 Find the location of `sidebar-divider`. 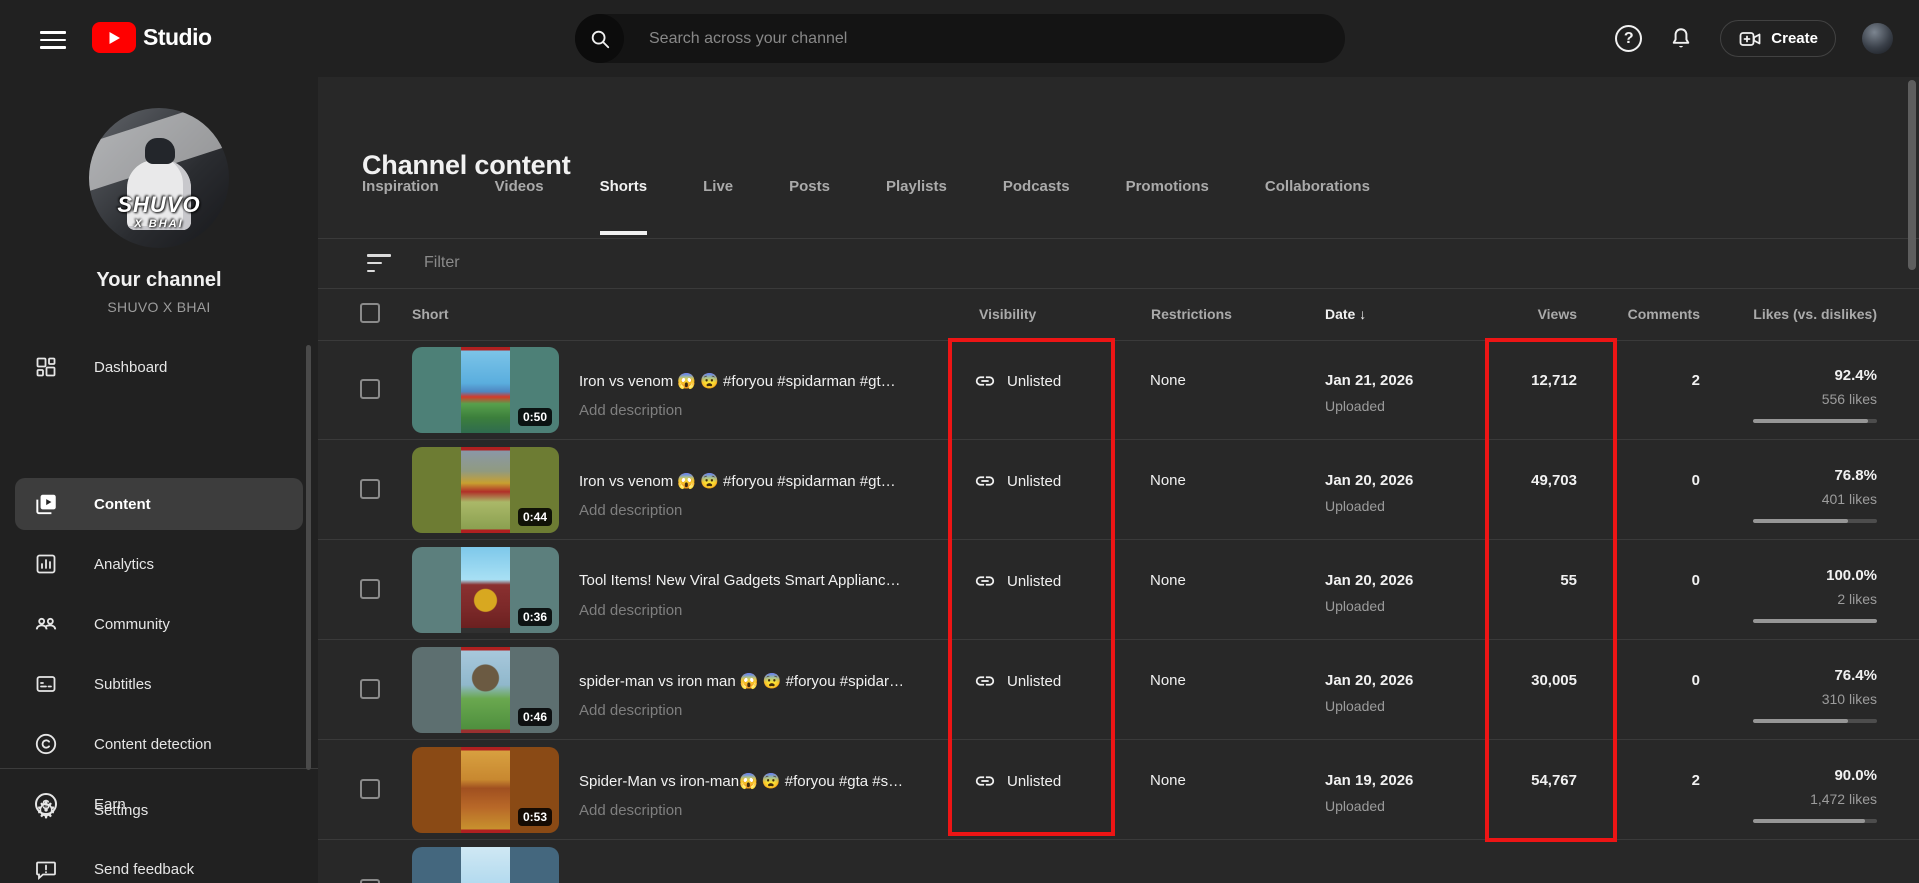

sidebar-divider is located at coordinates (159, 768).